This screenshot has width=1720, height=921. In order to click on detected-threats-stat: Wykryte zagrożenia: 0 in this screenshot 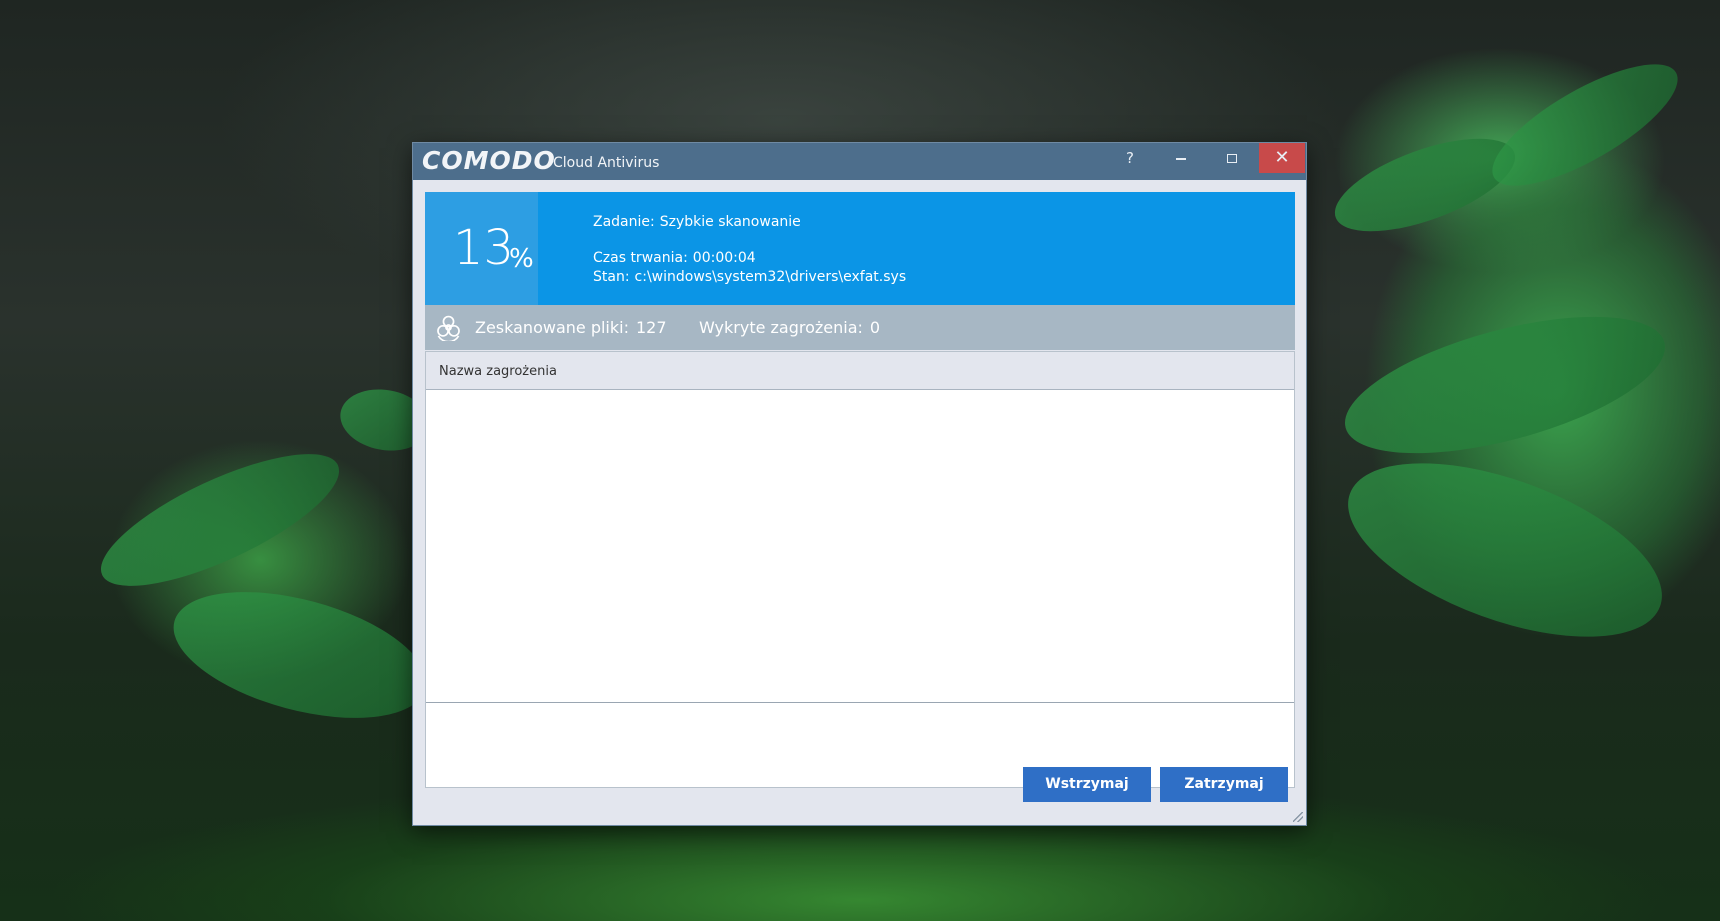, I will do `click(789, 328)`.